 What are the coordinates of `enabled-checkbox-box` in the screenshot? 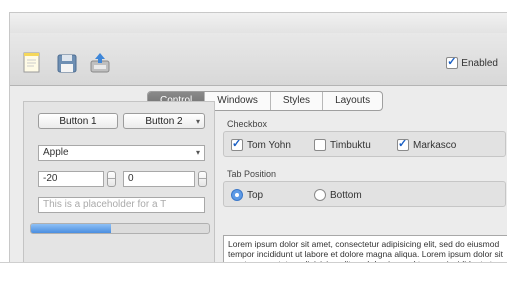 It's located at (452, 62).